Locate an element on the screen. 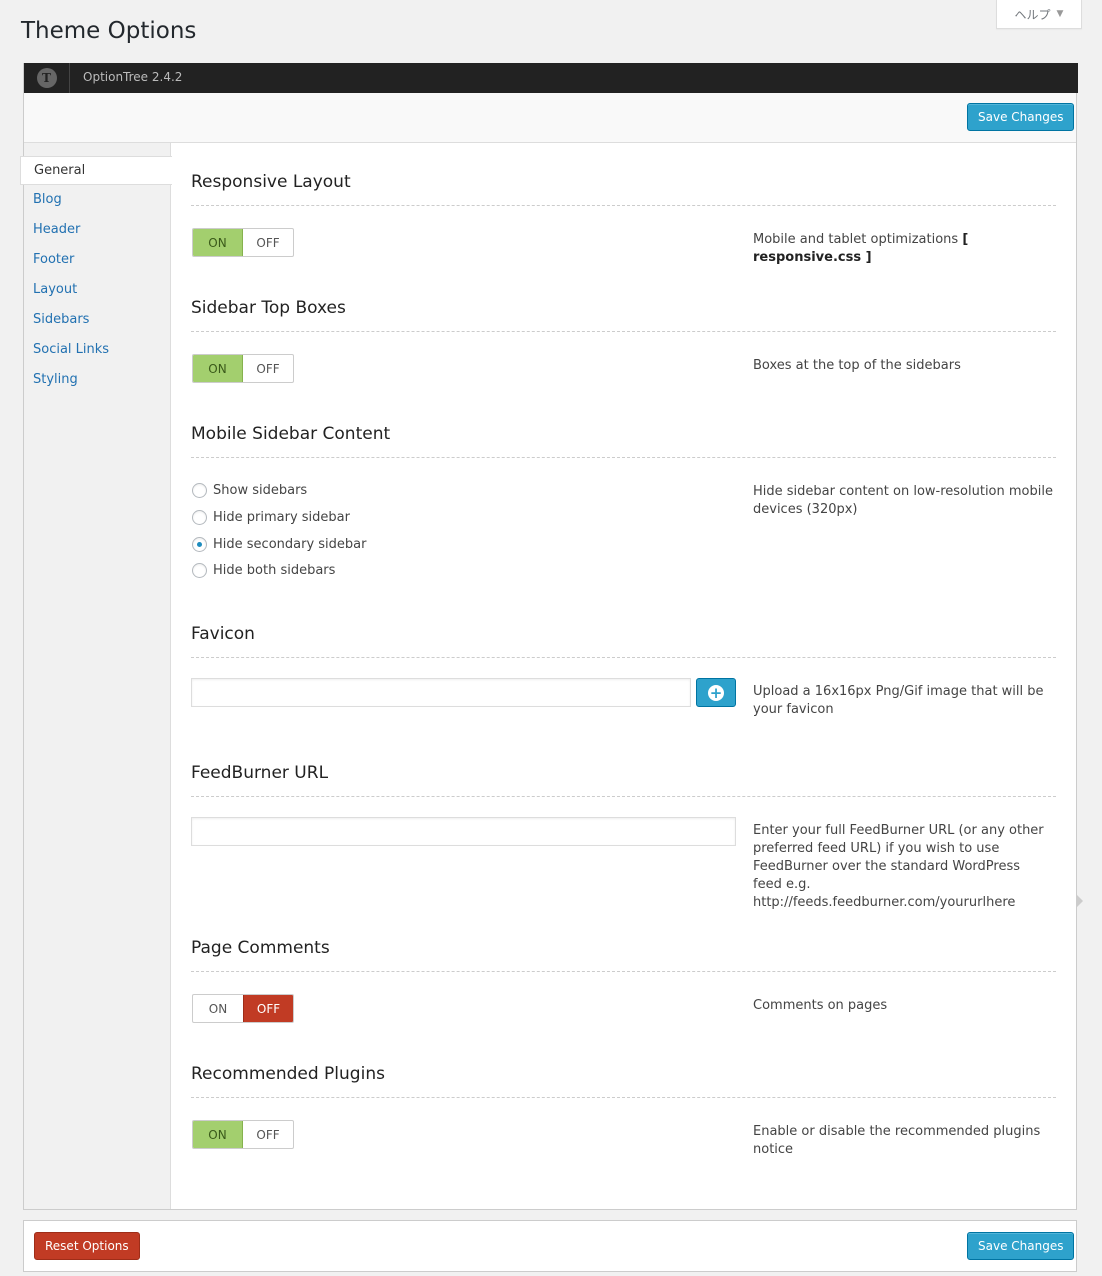  sidebar-item-blog: Blog is located at coordinates (47, 199).